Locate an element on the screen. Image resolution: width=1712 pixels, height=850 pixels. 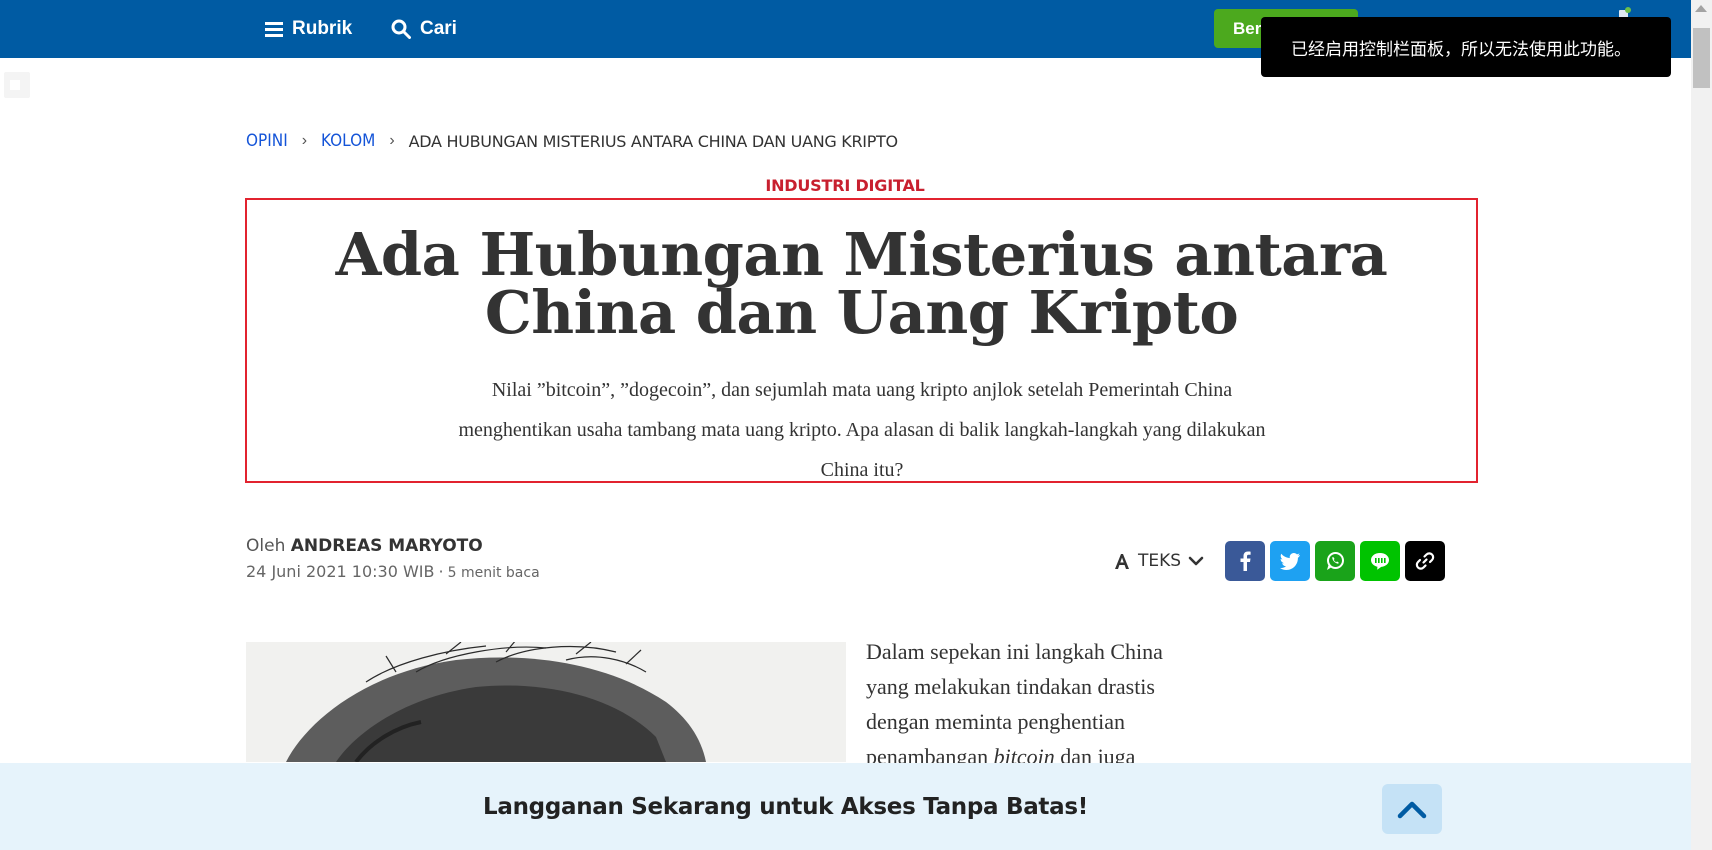
facebook-icon is located at coordinates (1245, 561).